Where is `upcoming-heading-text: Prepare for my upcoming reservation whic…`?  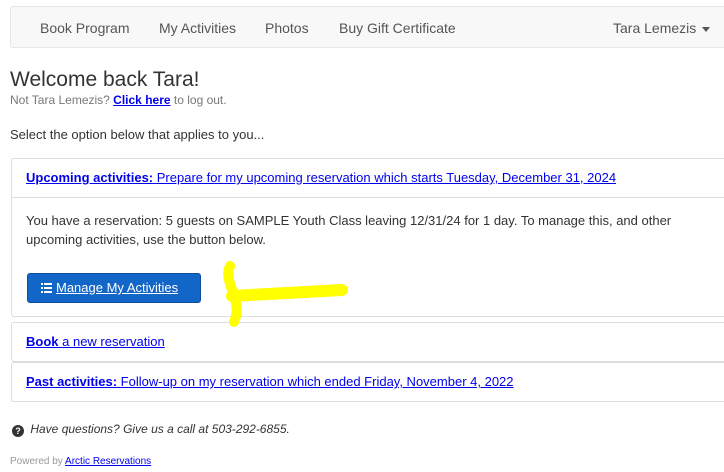
upcoming-heading-text: Prepare for my upcoming reservation whic… is located at coordinates (386, 177).